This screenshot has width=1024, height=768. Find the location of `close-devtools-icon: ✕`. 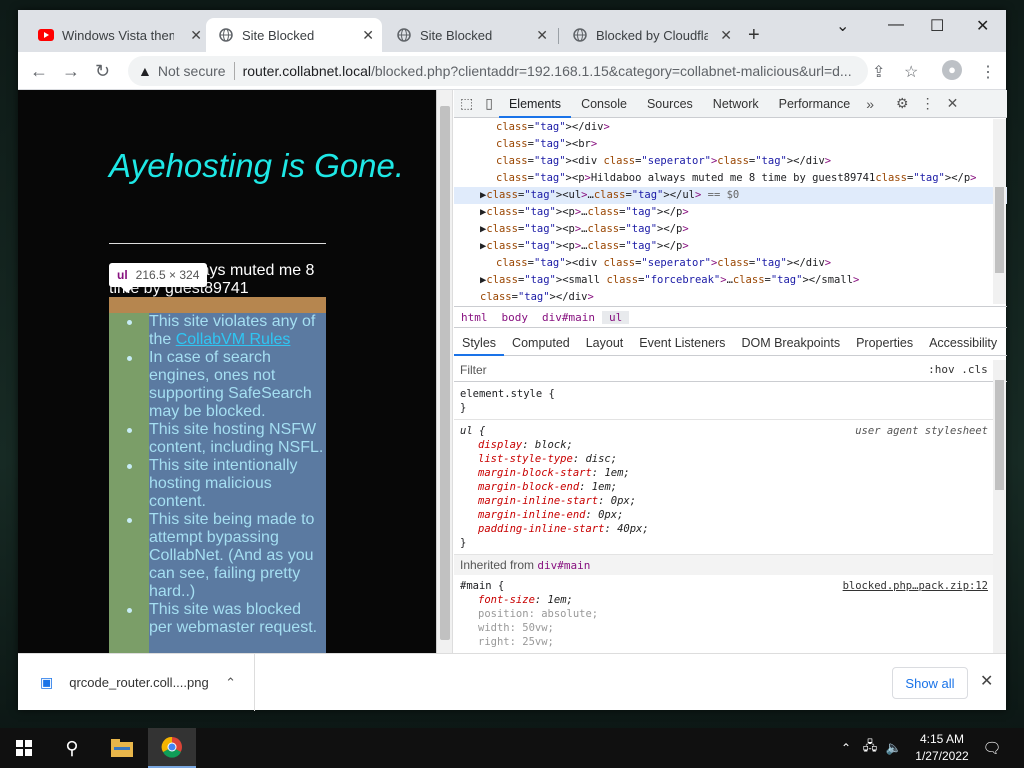

close-devtools-icon: ✕ is located at coordinates (953, 103).